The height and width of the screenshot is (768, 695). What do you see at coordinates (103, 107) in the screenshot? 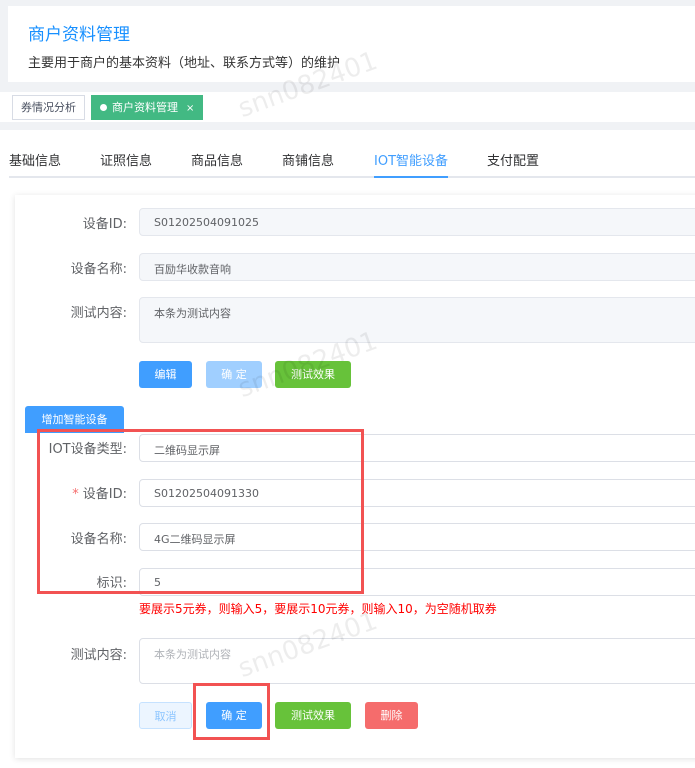
I see `active-dot-icon` at bounding box center [103, 107].